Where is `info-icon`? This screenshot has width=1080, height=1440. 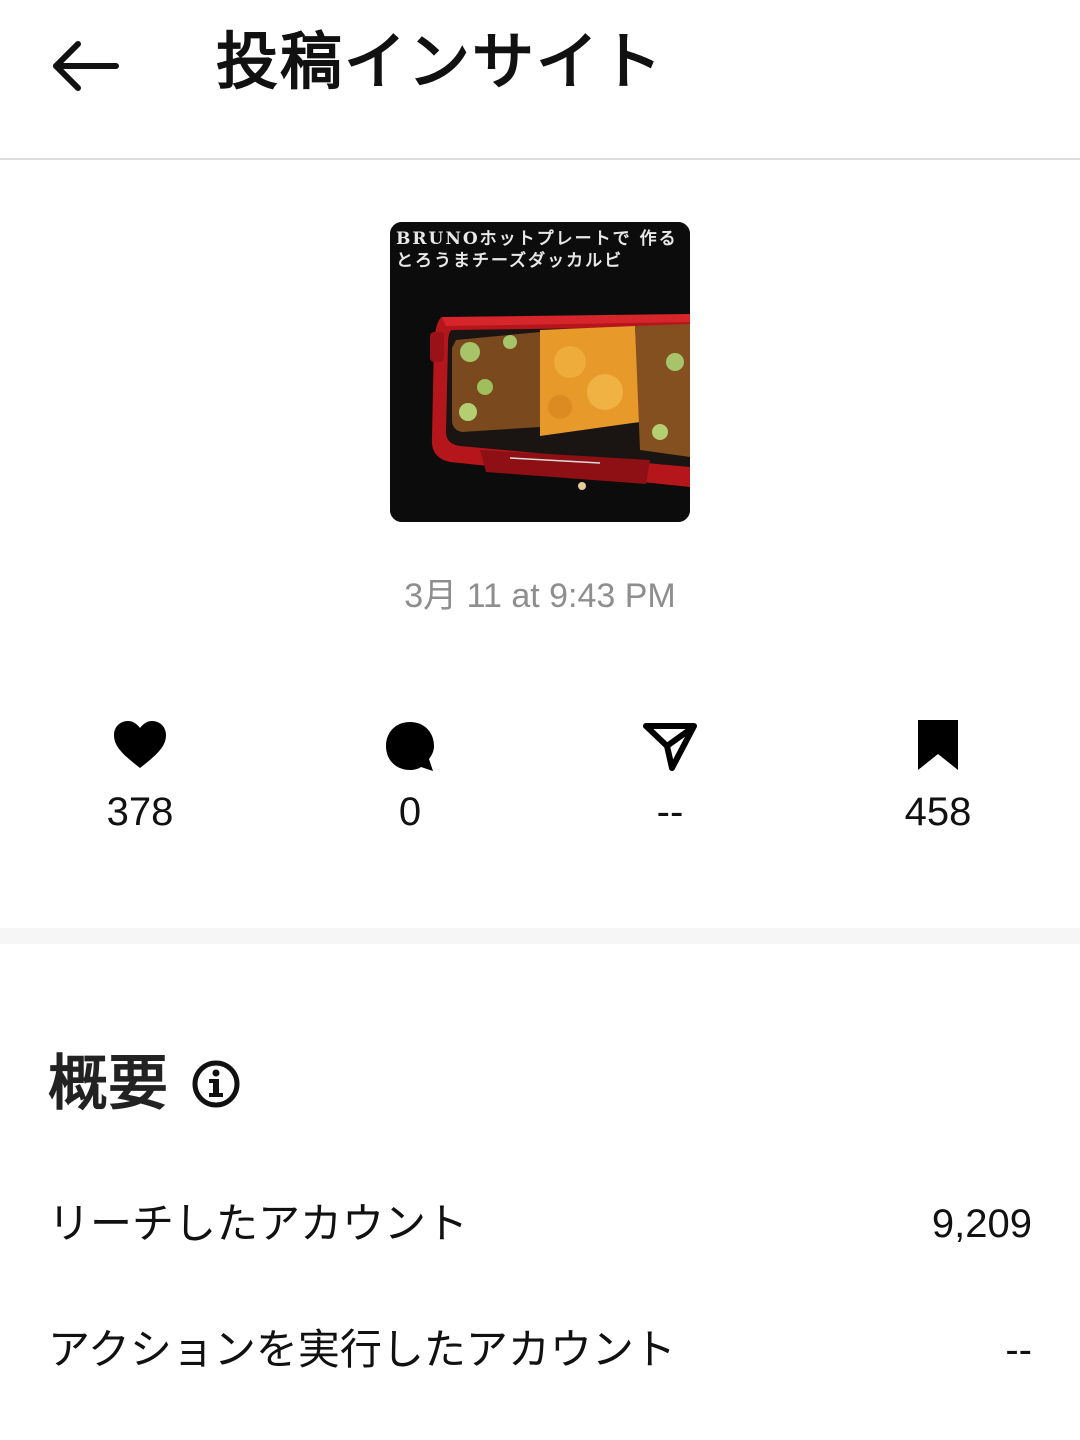 info-icon is located at coordinates (216, 1084).